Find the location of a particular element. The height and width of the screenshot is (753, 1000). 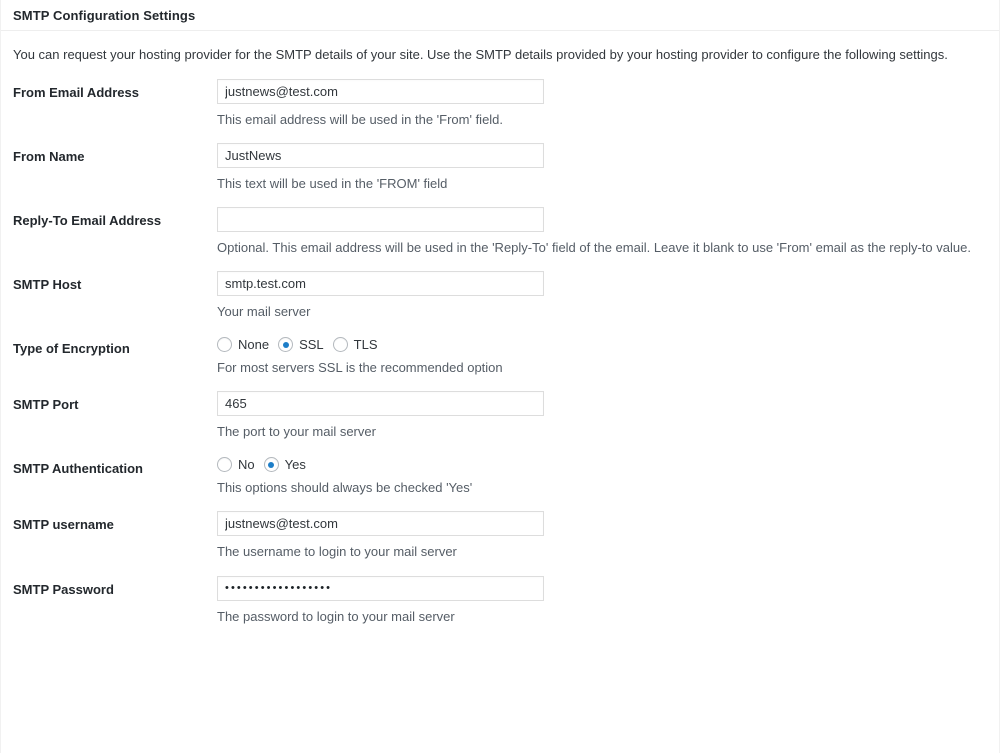

radio-label-yes: Yes is located at coordinates (295, 465).